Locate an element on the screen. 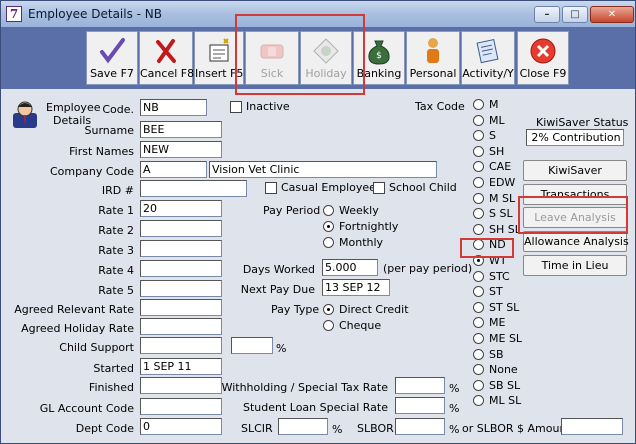 Image resolution: width=636 pixels, height=444 pixels. started-field: 1 SEP 11 is located at coordinates (181, 366).